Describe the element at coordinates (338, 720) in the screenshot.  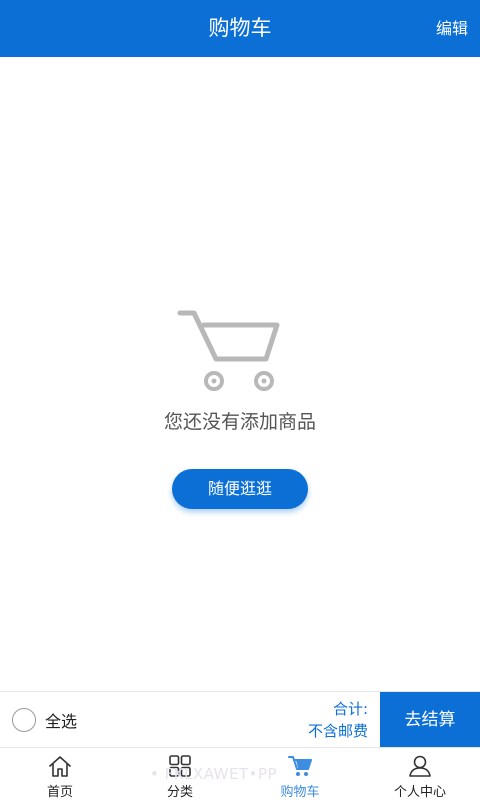
I see `total-summary: 合计: 不含邮费` at that location.